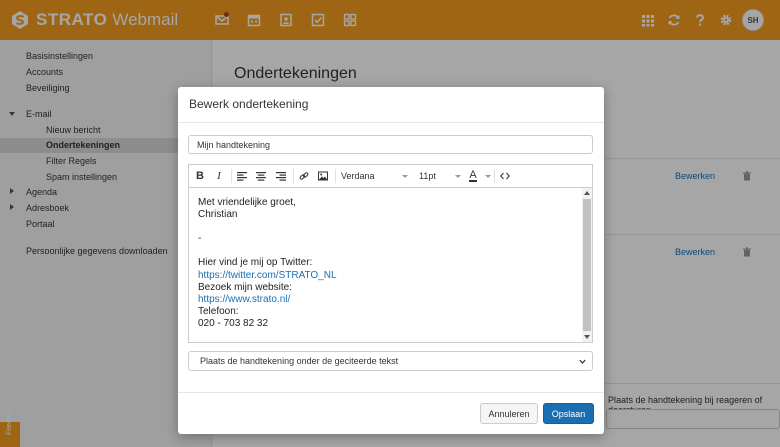 The image size is (780, 447). What do you see at coordinates (249, 104) in the screenshot?
I see `dialog-title: Bewerk ondertekening` at bounding box center [249, 104].